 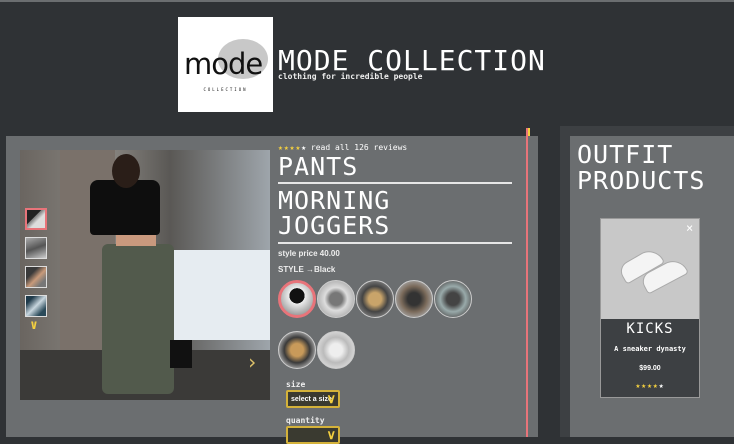 I want to click on product-style: STYLE →Black, so click(x=307, y=269).